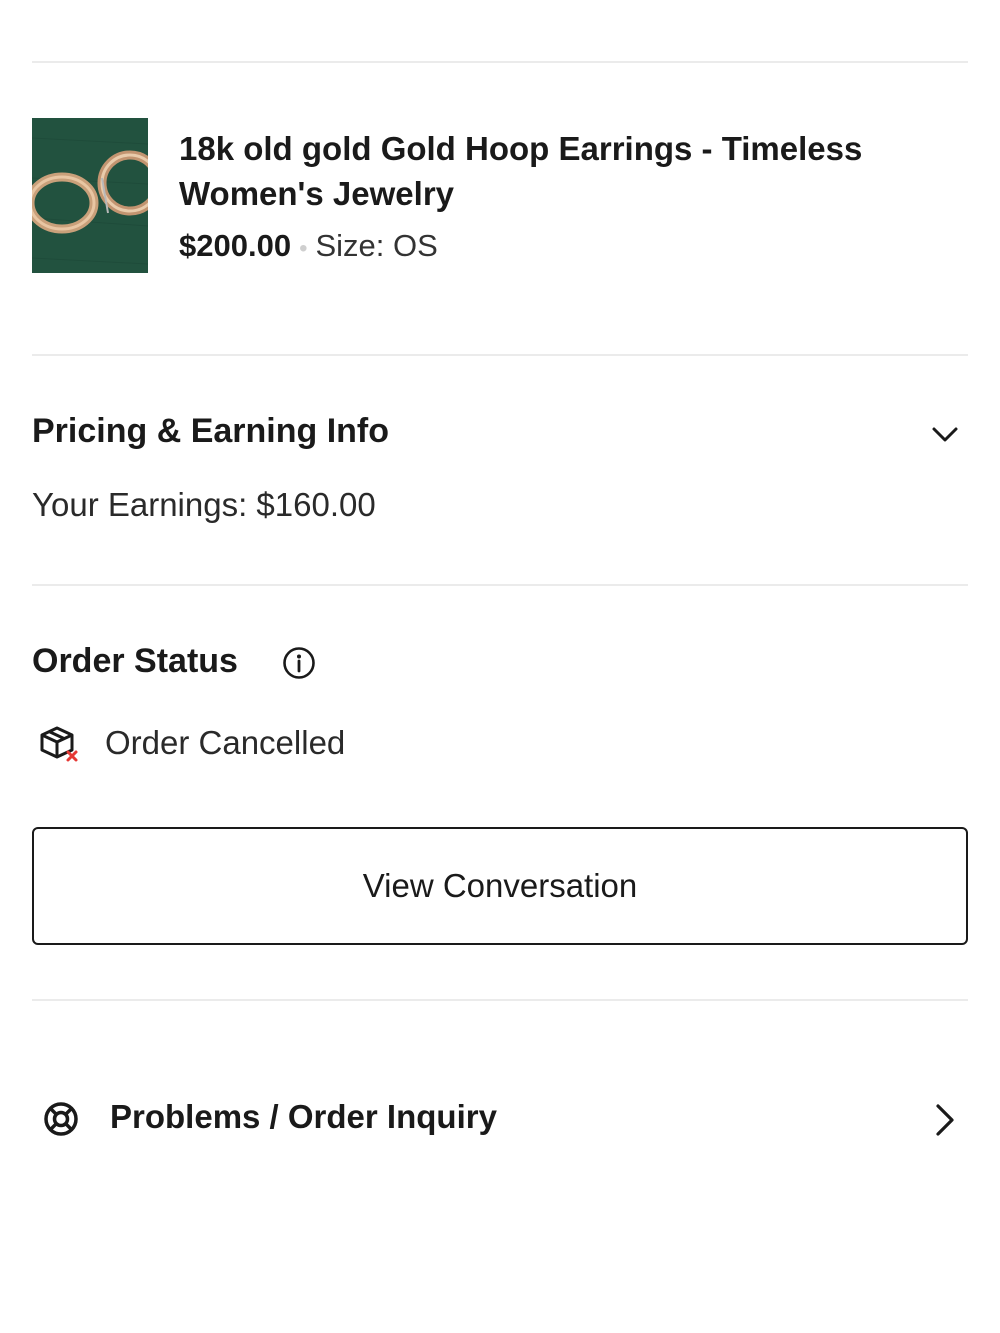 The height and width of the screenshot is (1333, 1000). What do you see at coordinates (415, 245) in the screenshot?
I see `size-value: OS` at bounding box center [415, 245].